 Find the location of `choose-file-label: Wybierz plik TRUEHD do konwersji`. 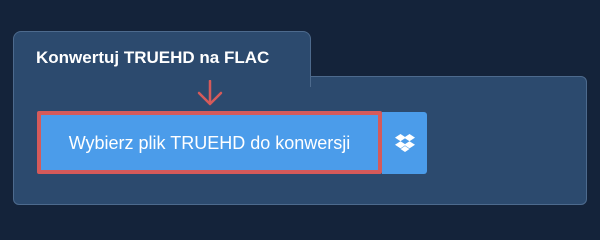

choose-file-label: Wybierz plik TRUEHD do konwersji is located at coordinates (209, 143).